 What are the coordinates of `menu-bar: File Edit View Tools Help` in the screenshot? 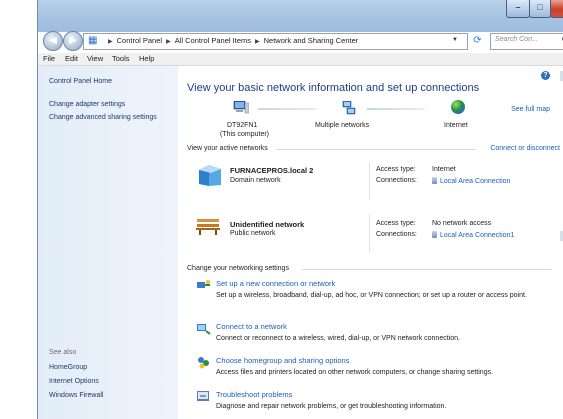 It's located at (300, 59).